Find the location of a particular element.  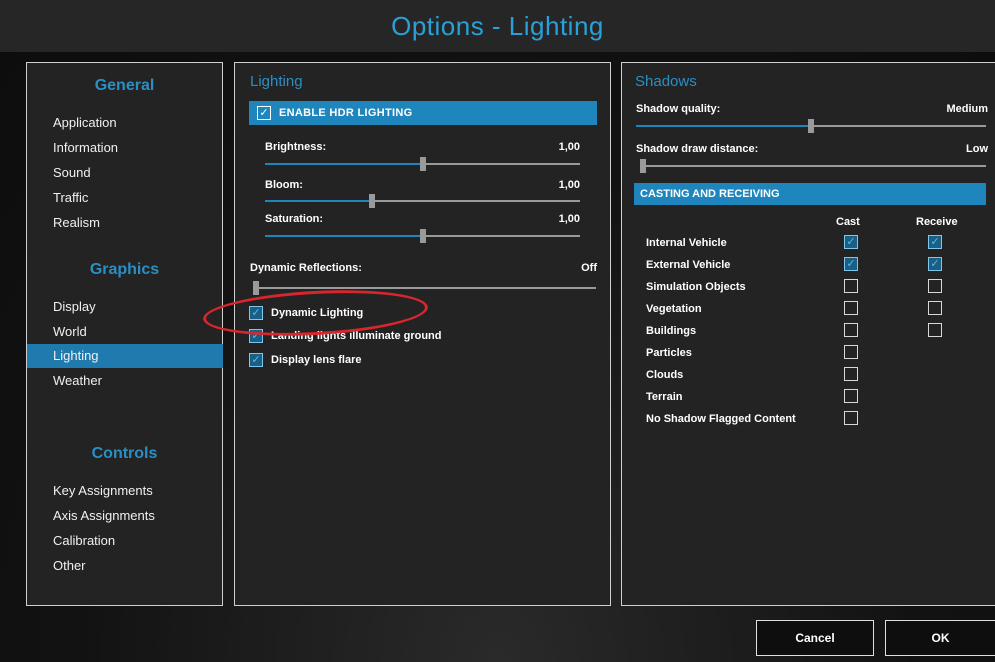

shadow-draw-distance-value: Low is located at coordinates (977, 149).